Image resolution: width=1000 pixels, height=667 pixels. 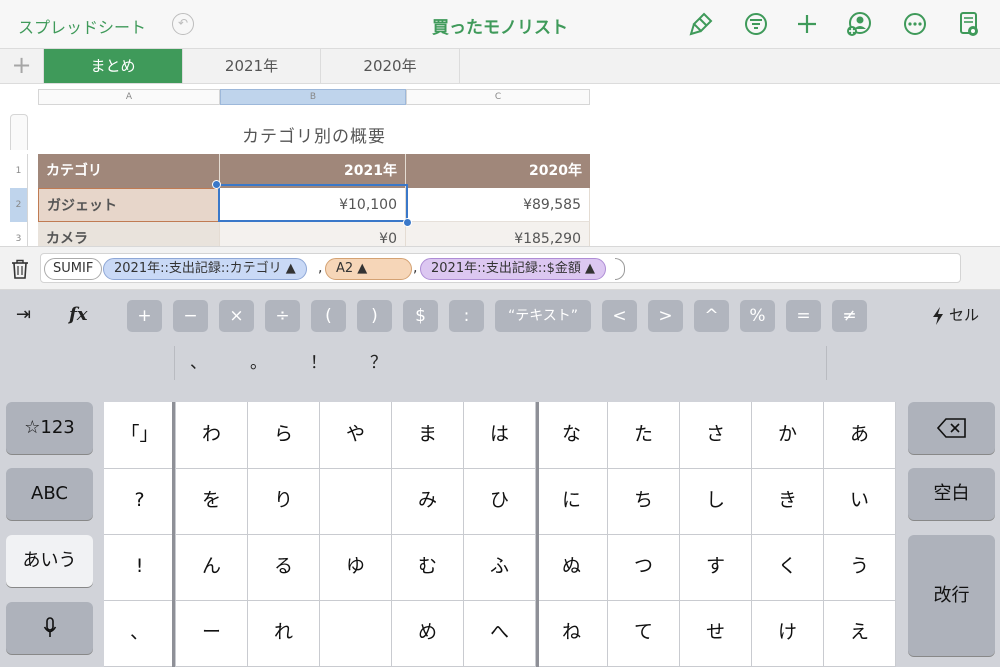 I want to click on formula-arg-criteria: A2 ▲, so click(x=368, y=269).